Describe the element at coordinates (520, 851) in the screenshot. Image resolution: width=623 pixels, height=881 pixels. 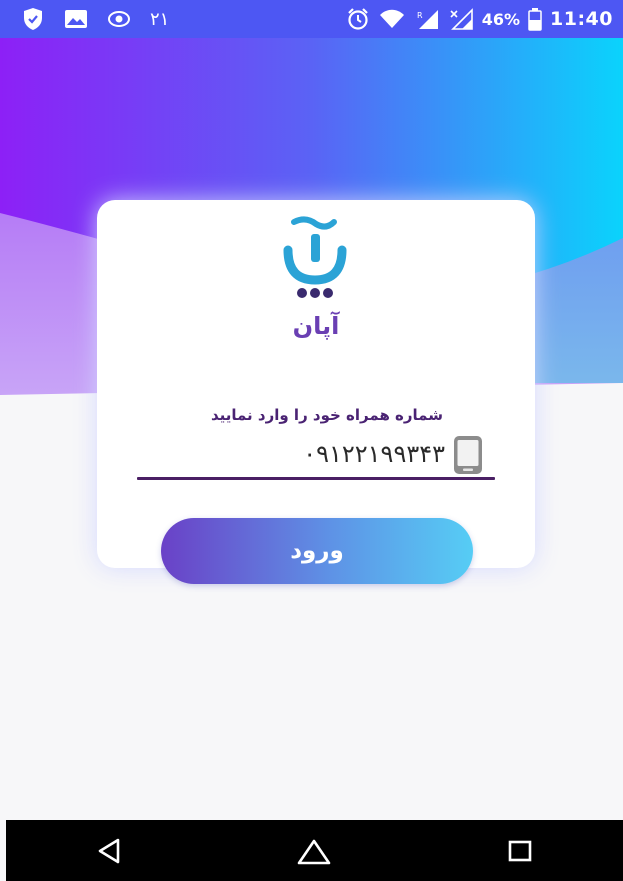
I see `recents-icon` at that location.